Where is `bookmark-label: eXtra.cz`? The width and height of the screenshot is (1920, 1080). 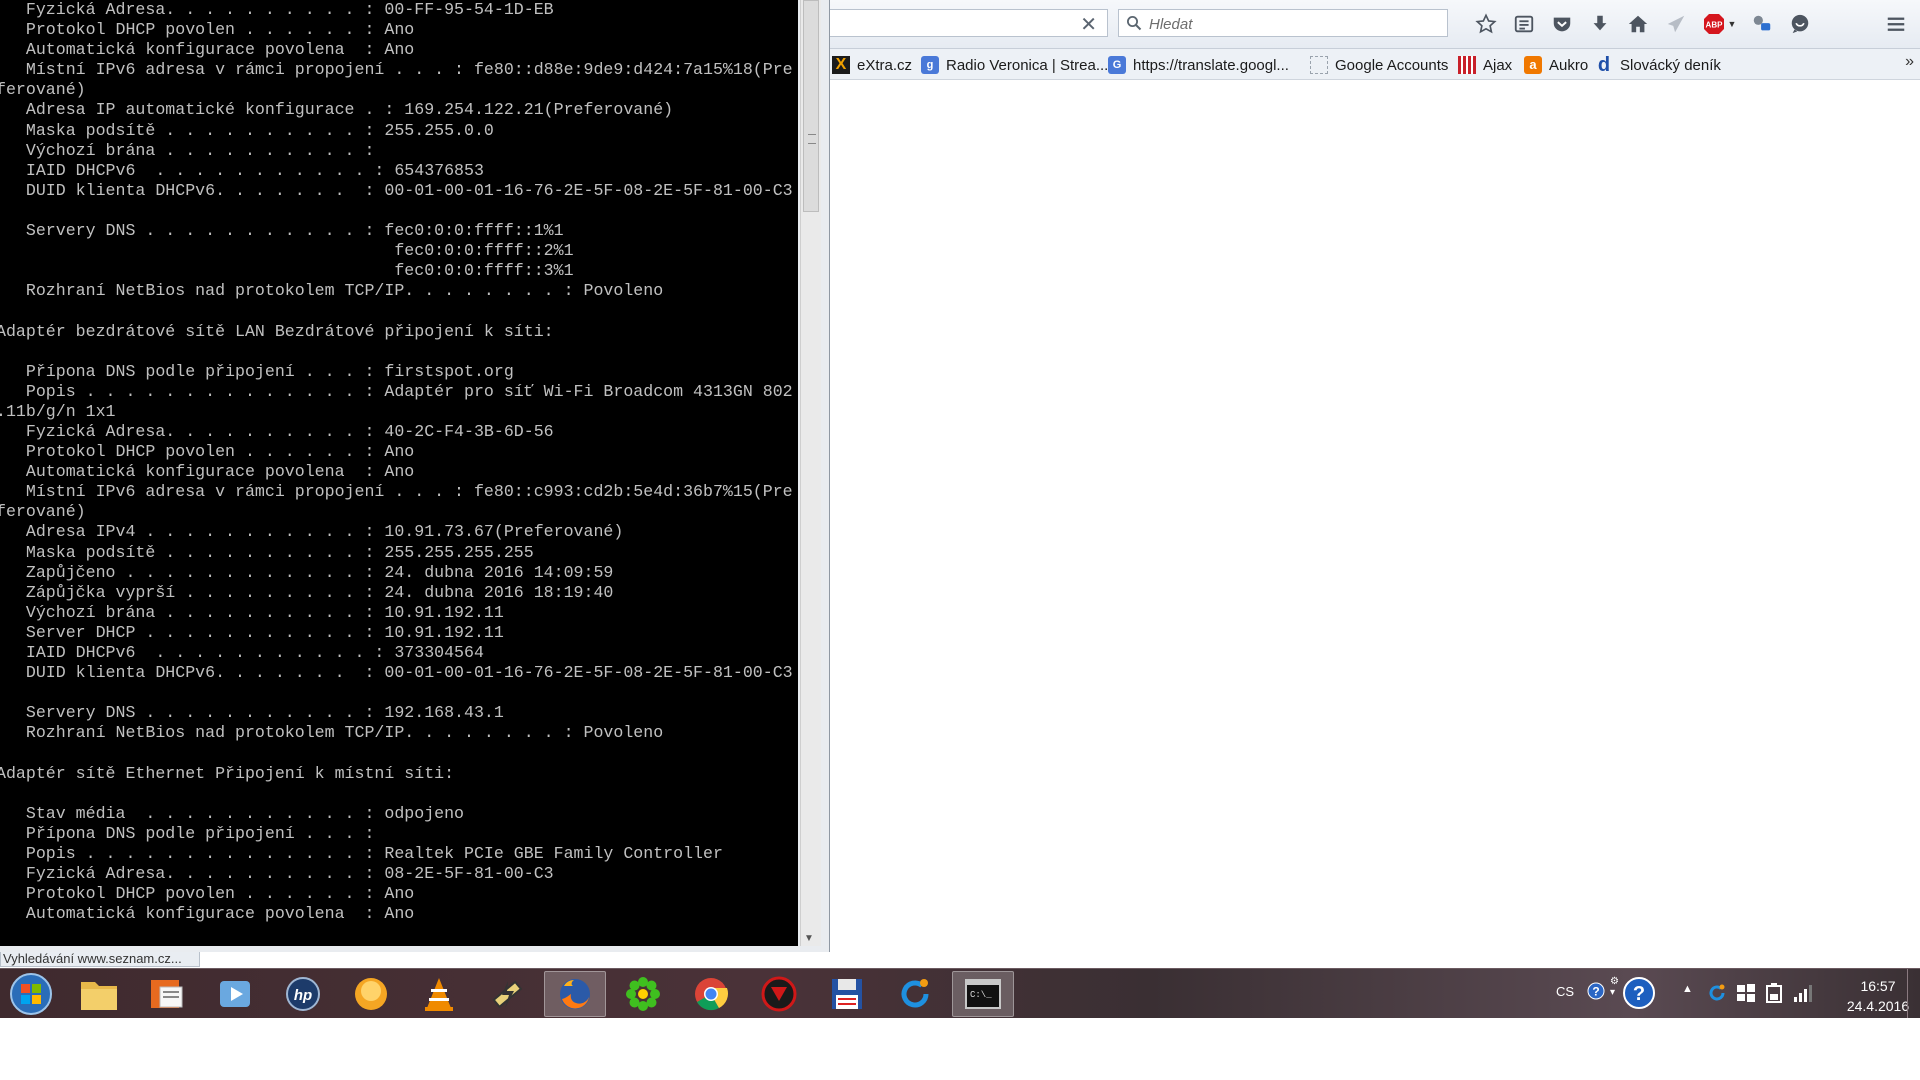 bookmark-label: eXtra.cz is located at coordinates (885, 65).